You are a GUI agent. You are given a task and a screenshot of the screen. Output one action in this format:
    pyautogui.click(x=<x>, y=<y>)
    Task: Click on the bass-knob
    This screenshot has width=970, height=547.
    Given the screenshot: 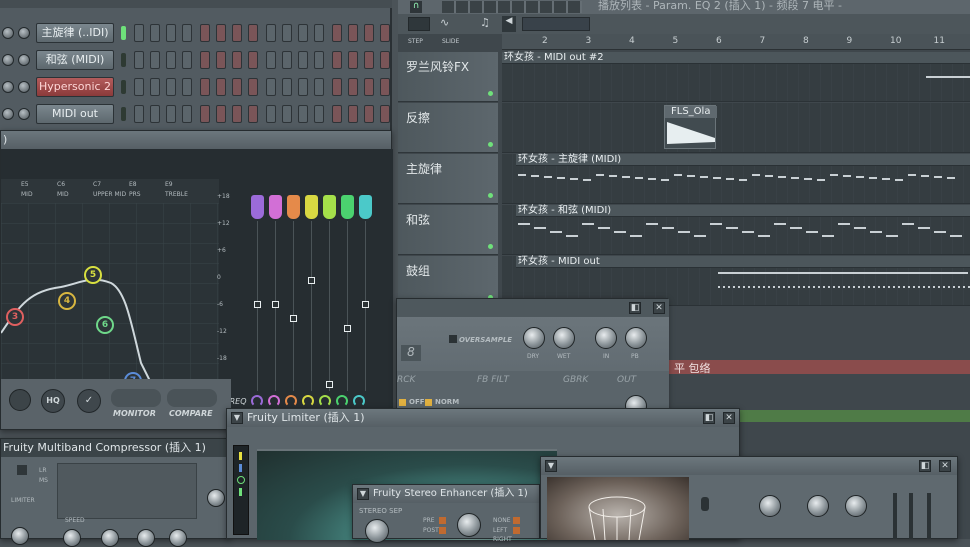 What is the action you would take?
    pyautogui.click(x=818, y=506)
    